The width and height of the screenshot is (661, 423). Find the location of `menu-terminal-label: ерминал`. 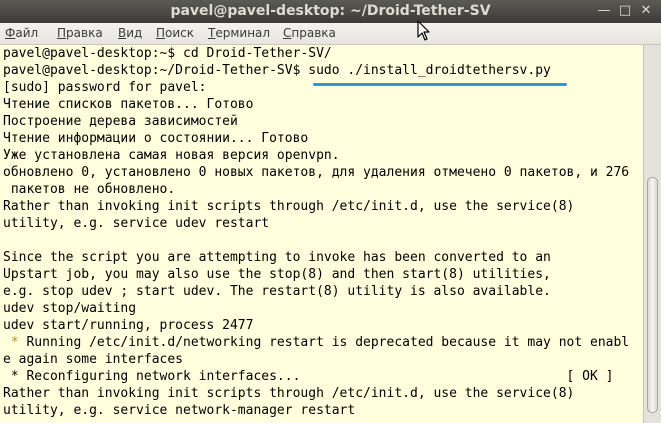

menu-terminal-label: ерминал is located at coordinates (243, 33).